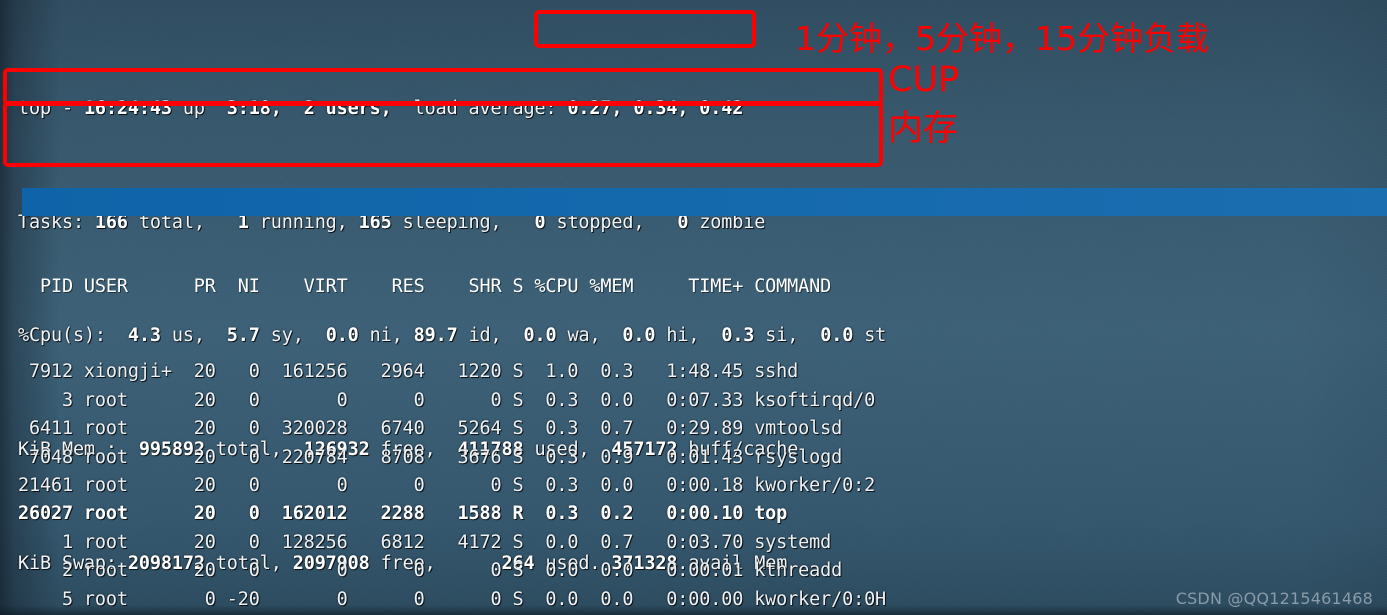  I want to click on current-time: 16:24:43, so click(127, 109).